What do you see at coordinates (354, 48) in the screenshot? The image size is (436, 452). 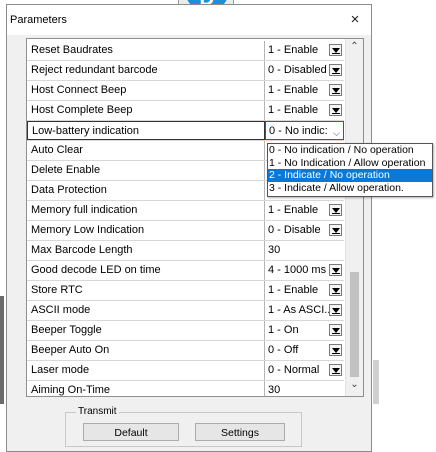 I see `scroll-up-icon: ⌃` at bounding box center [354, 48].